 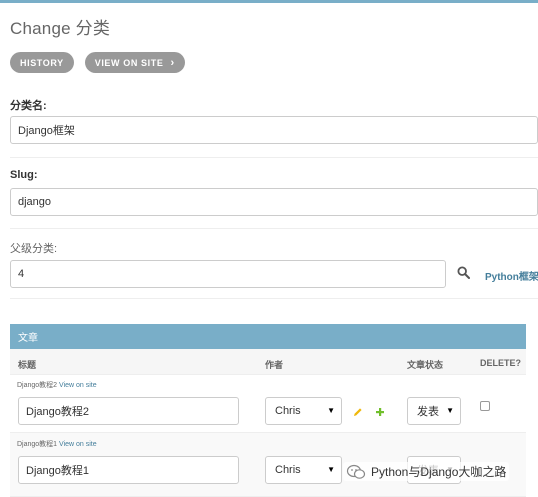 I want to click on watermark: Python与Django大咖之路, so click(x=426, y=471).